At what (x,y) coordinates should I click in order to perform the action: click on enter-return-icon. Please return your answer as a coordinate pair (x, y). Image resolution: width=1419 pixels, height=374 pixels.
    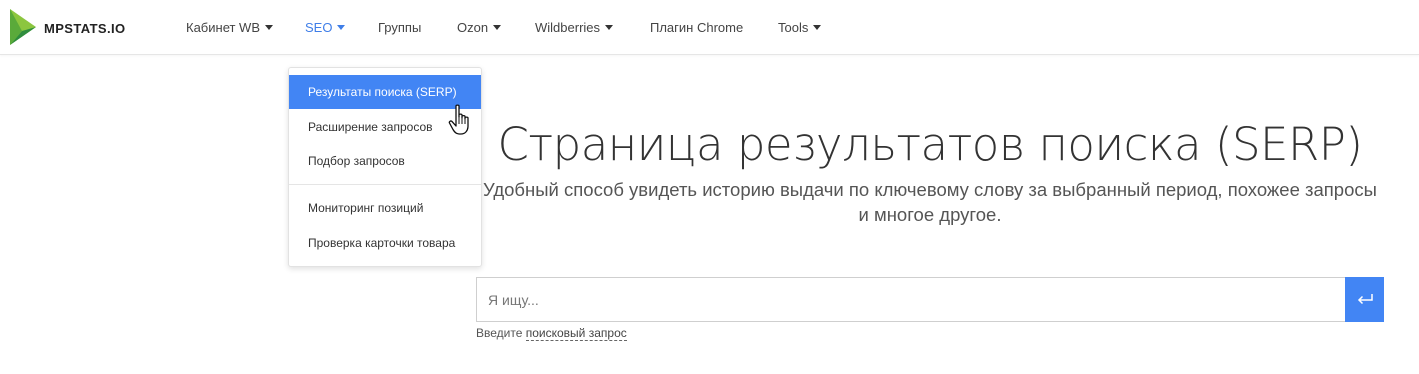
    Looking at the image, I should click on (1365, 298).